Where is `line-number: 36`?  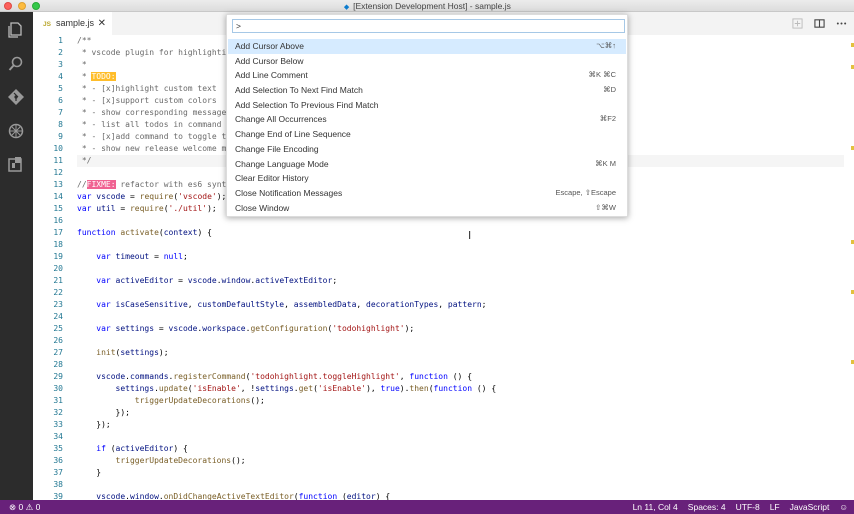 line-number: 36 is located at coordinates (58, 460).